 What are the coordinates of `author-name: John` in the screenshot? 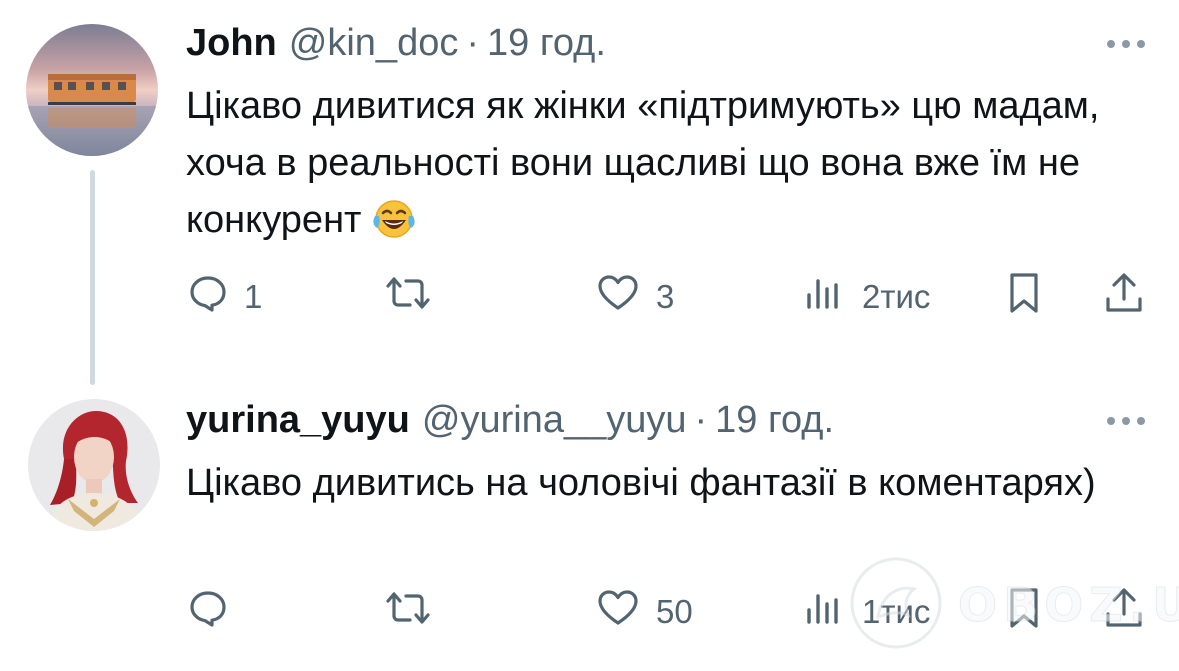 It's located at (231, 43).